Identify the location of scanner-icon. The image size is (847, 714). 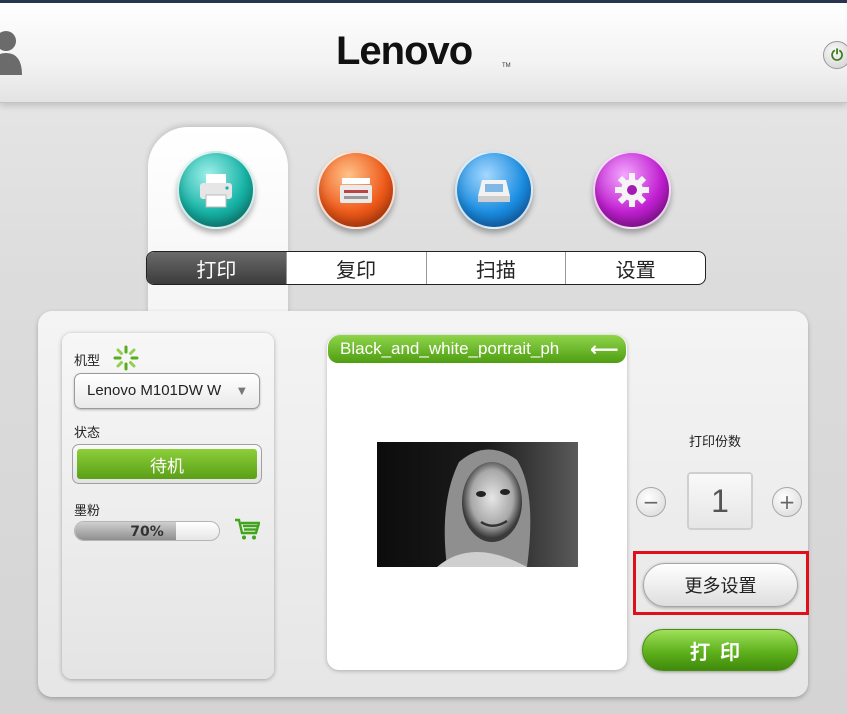
(494, 190).